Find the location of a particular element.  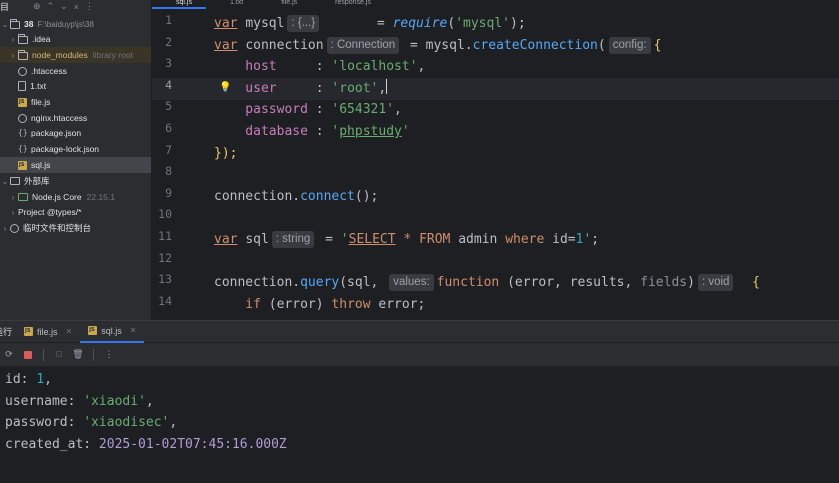

code-line-3: host : 'localhost', is located at coordinates (319, 67).